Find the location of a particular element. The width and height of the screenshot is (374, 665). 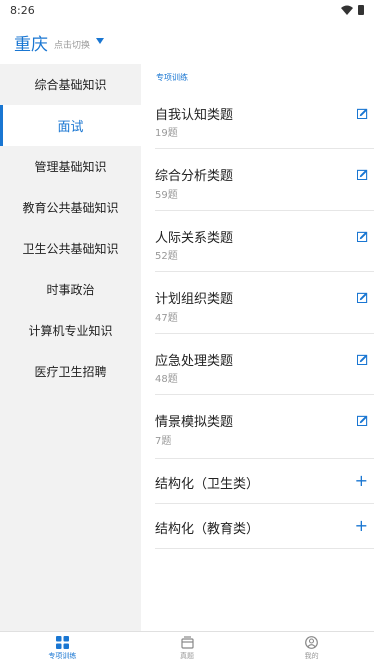

item-title: 自我认知类题 is located at coordinates (194, 115).